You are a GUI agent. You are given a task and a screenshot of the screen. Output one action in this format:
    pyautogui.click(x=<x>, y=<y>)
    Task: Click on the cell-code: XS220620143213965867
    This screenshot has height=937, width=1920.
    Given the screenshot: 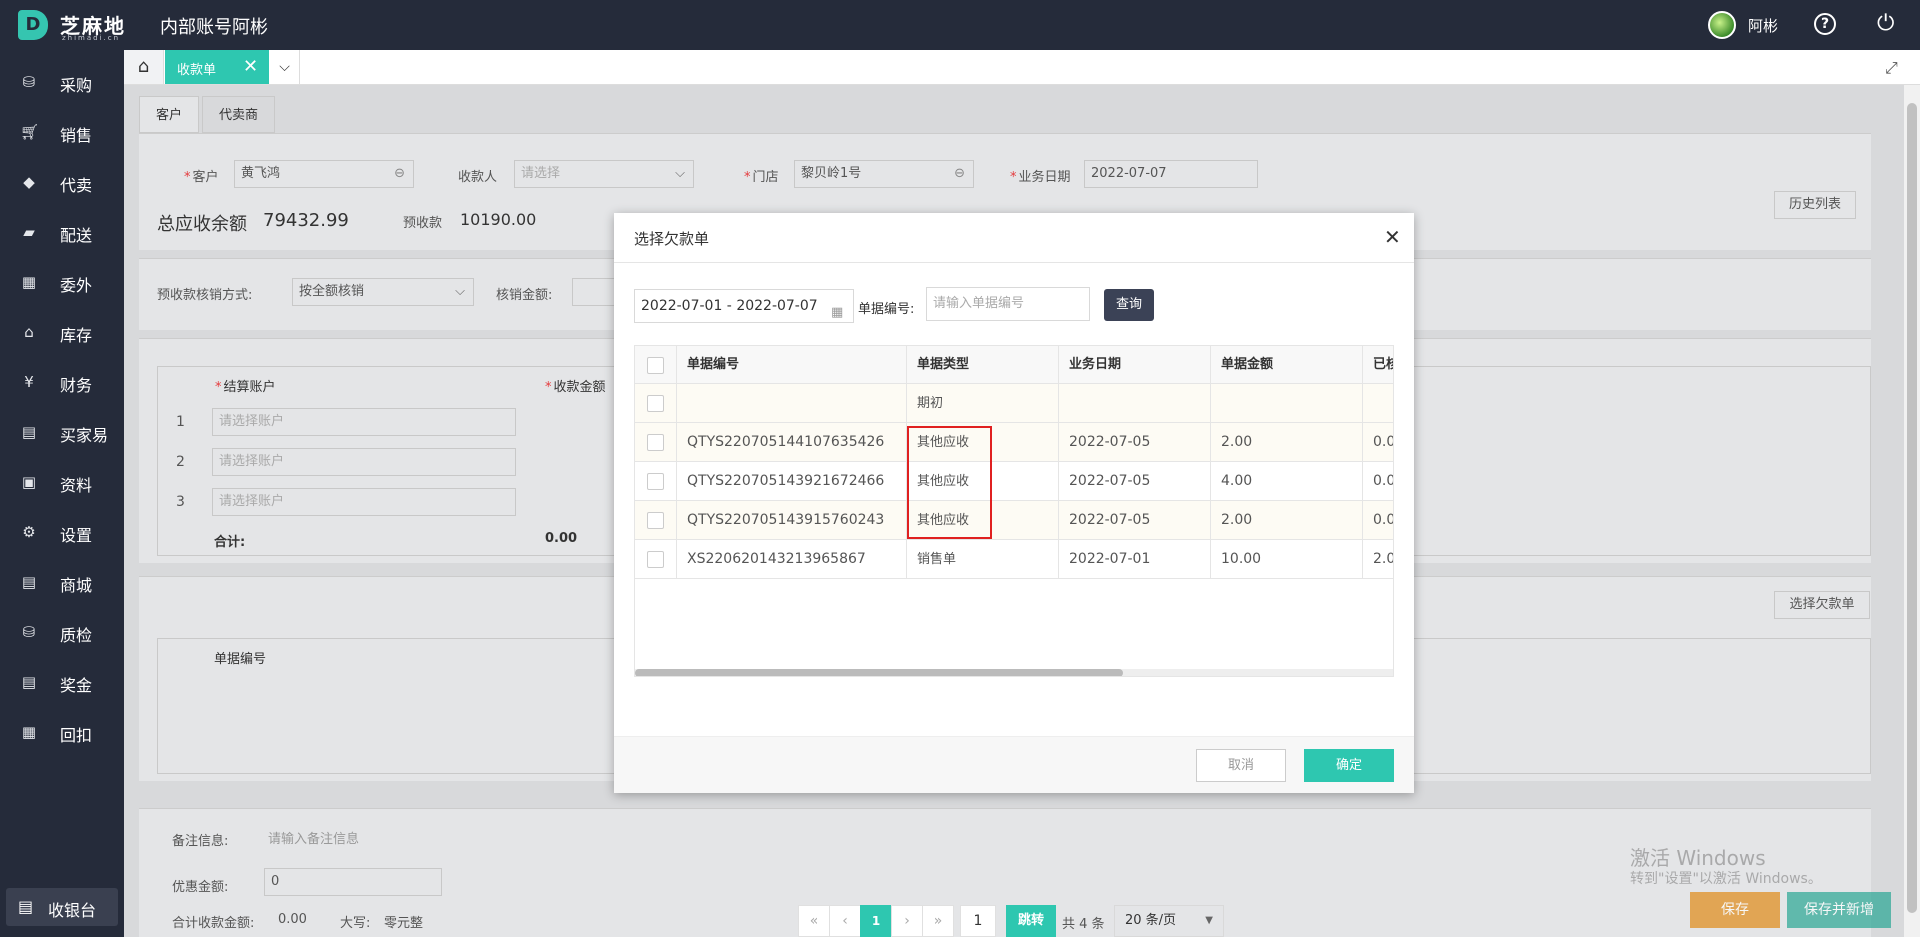 What is the action you would take?
    pyautogui.click(x=792, y=559)
    